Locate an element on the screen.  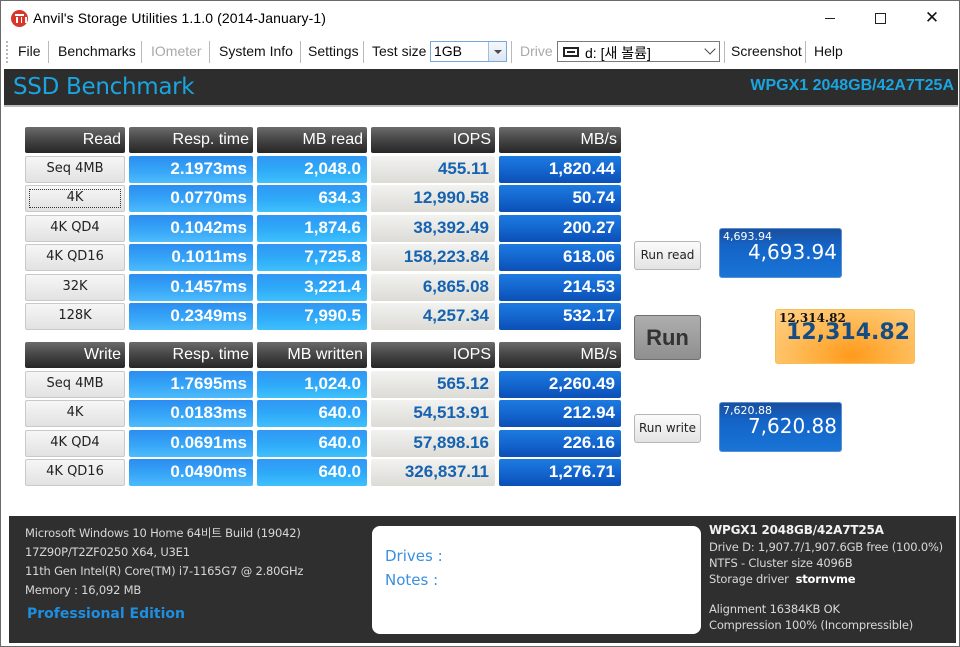
drive-value: d: [새 볼륨] is located at coordinates (618, 53).